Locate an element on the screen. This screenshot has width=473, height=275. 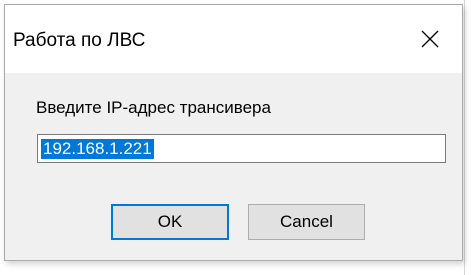
dialog-title: Работа по ЛВС is located at coordinates (79, 40).